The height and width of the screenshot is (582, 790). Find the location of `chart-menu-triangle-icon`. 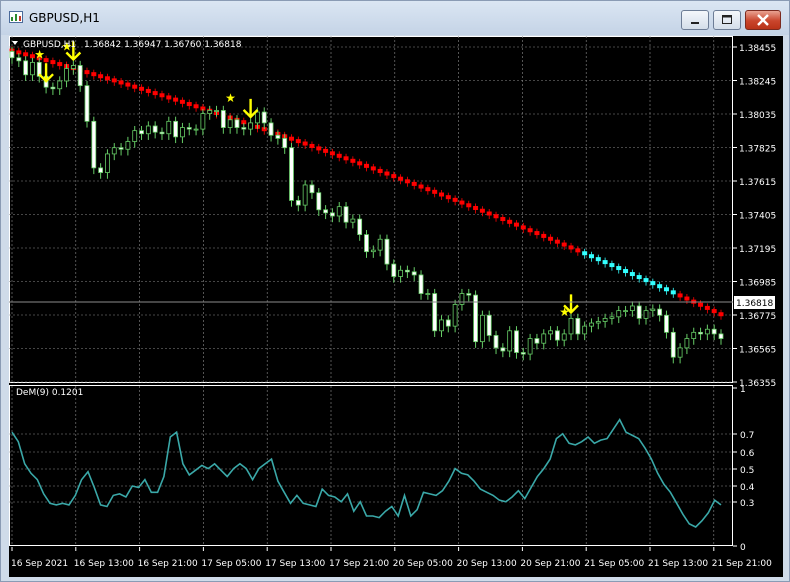

chart-menu-triangle-icon is located at coordinates (15, 43).